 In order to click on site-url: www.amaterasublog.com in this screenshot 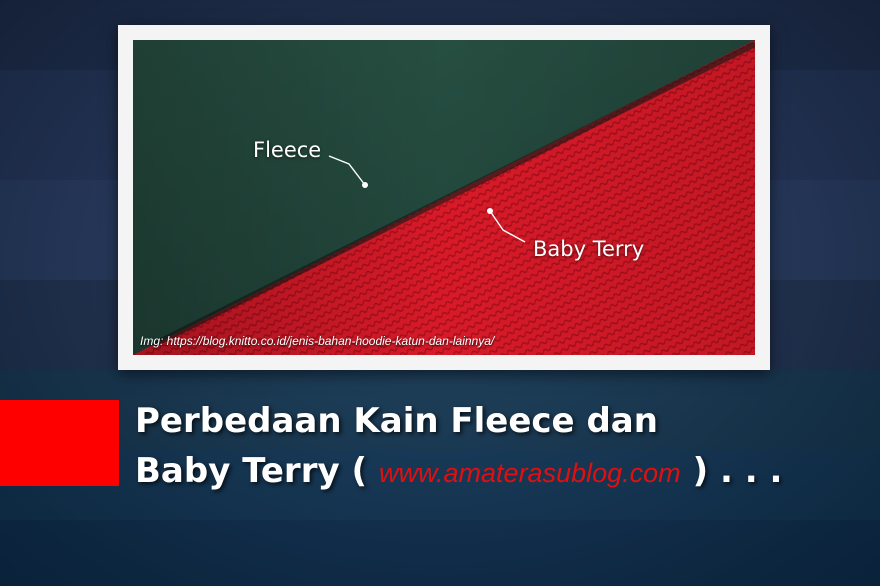, I will do `click(530, 473)`.